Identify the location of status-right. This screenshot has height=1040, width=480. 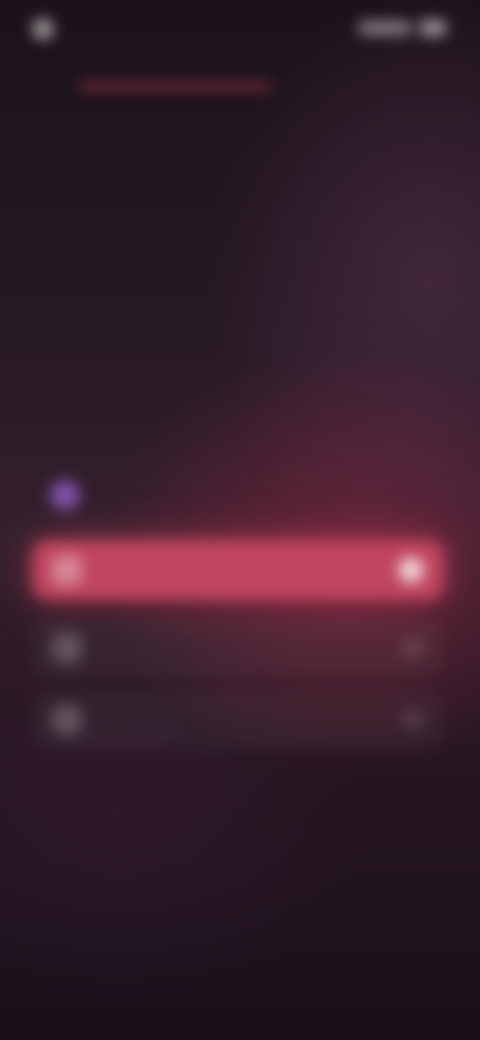
(402, 28).